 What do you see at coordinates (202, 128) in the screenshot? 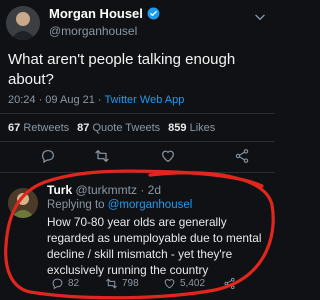
I see `likes-label: Likes` at bounding box center [202, 128].